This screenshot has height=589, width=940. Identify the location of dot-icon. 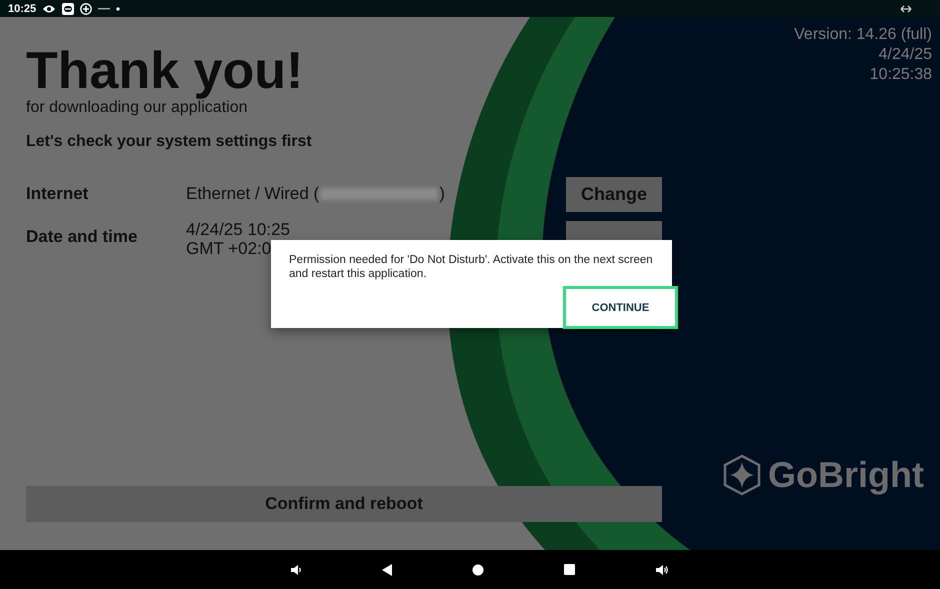
(118, 8).